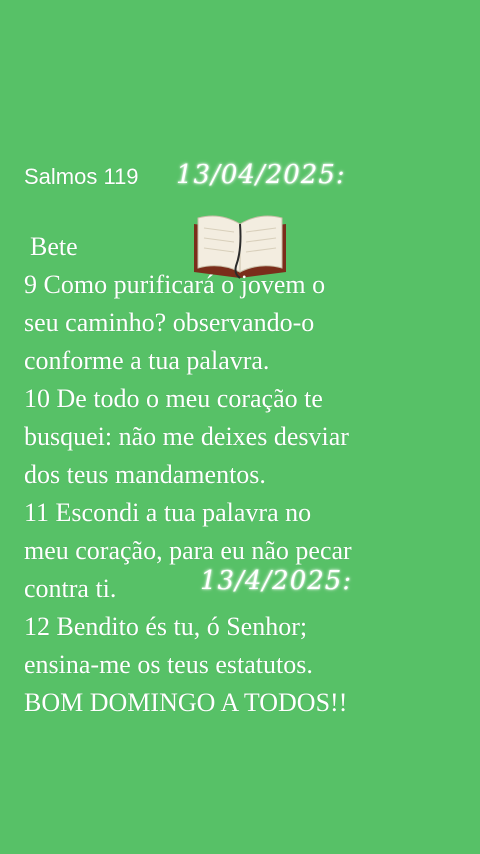 The image size is (480, 854). What do you see at coordinates (261, 175) in the screenshot?
I see `handwritten-date-1: 13/04/2025:` at bounding box center [261, 175].